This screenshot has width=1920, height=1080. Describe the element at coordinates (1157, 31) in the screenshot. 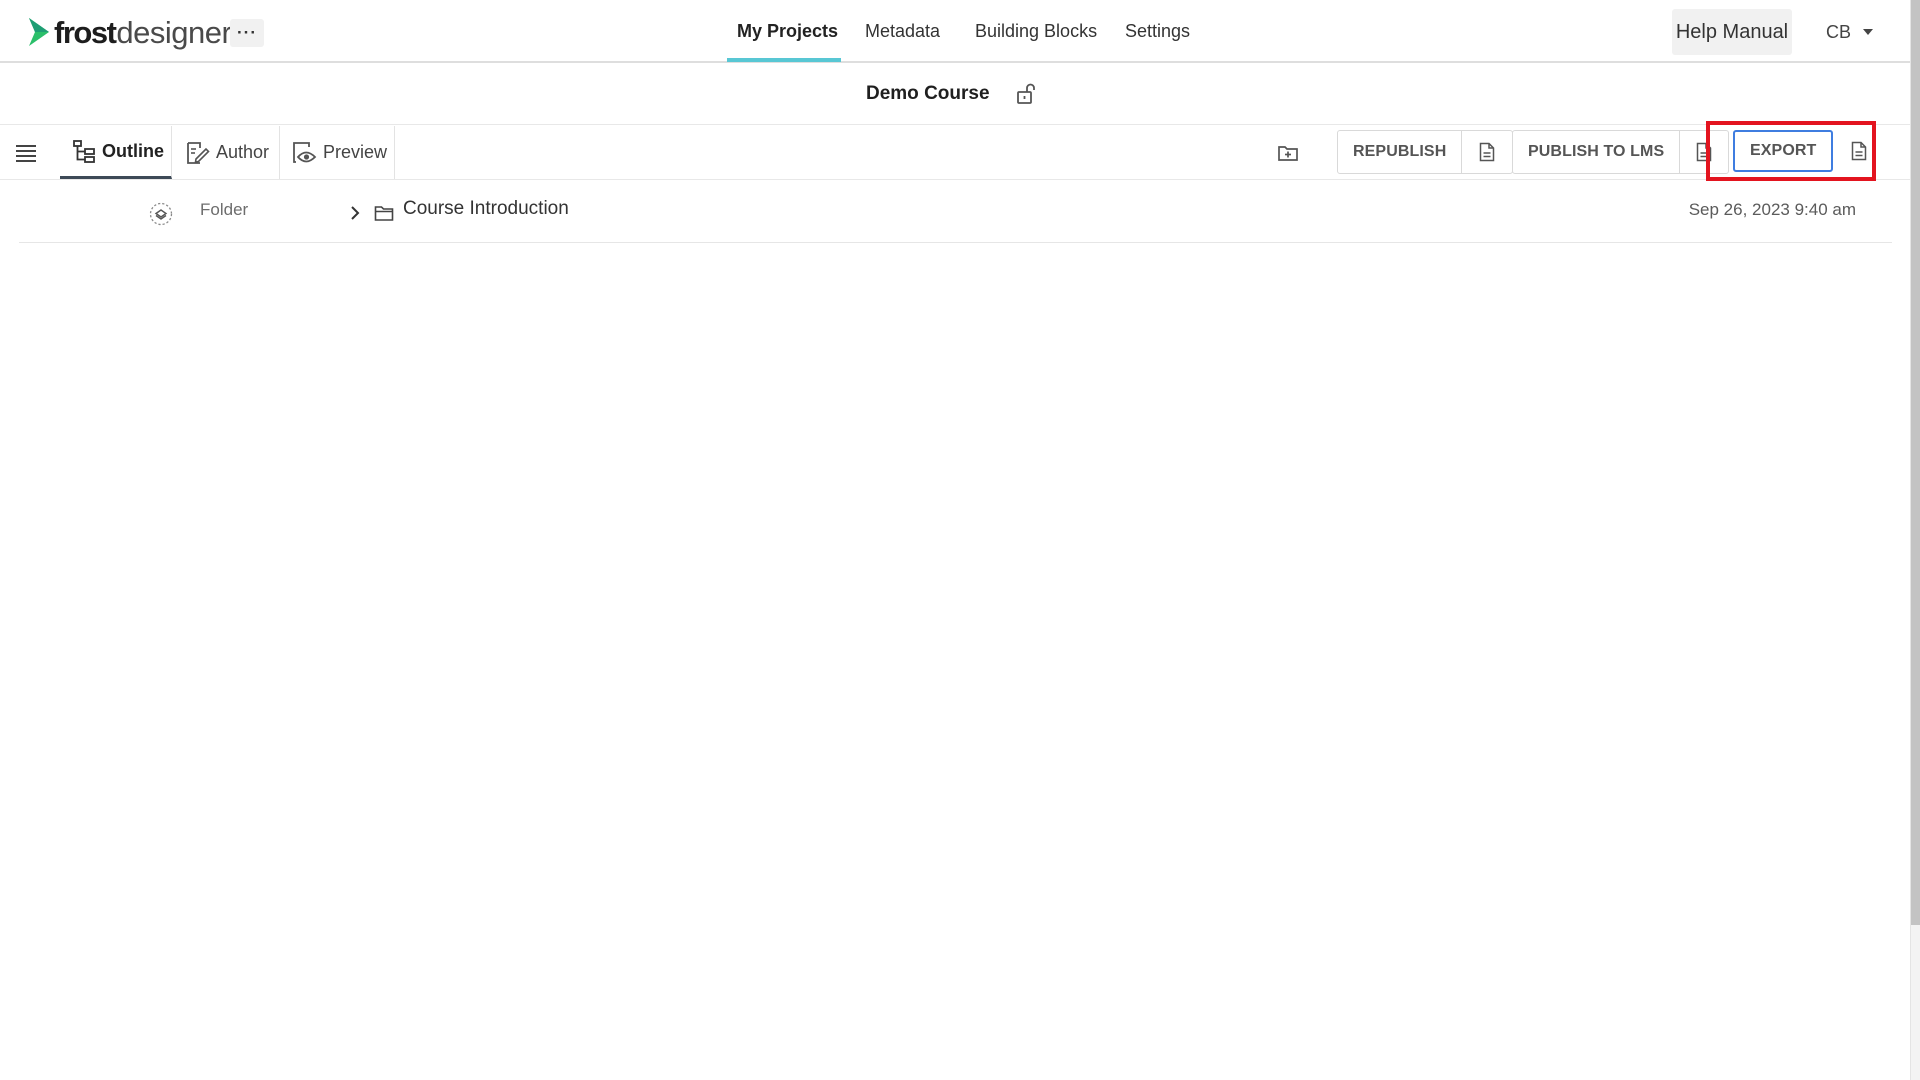

I see `nav-settings: Settings` at that location.